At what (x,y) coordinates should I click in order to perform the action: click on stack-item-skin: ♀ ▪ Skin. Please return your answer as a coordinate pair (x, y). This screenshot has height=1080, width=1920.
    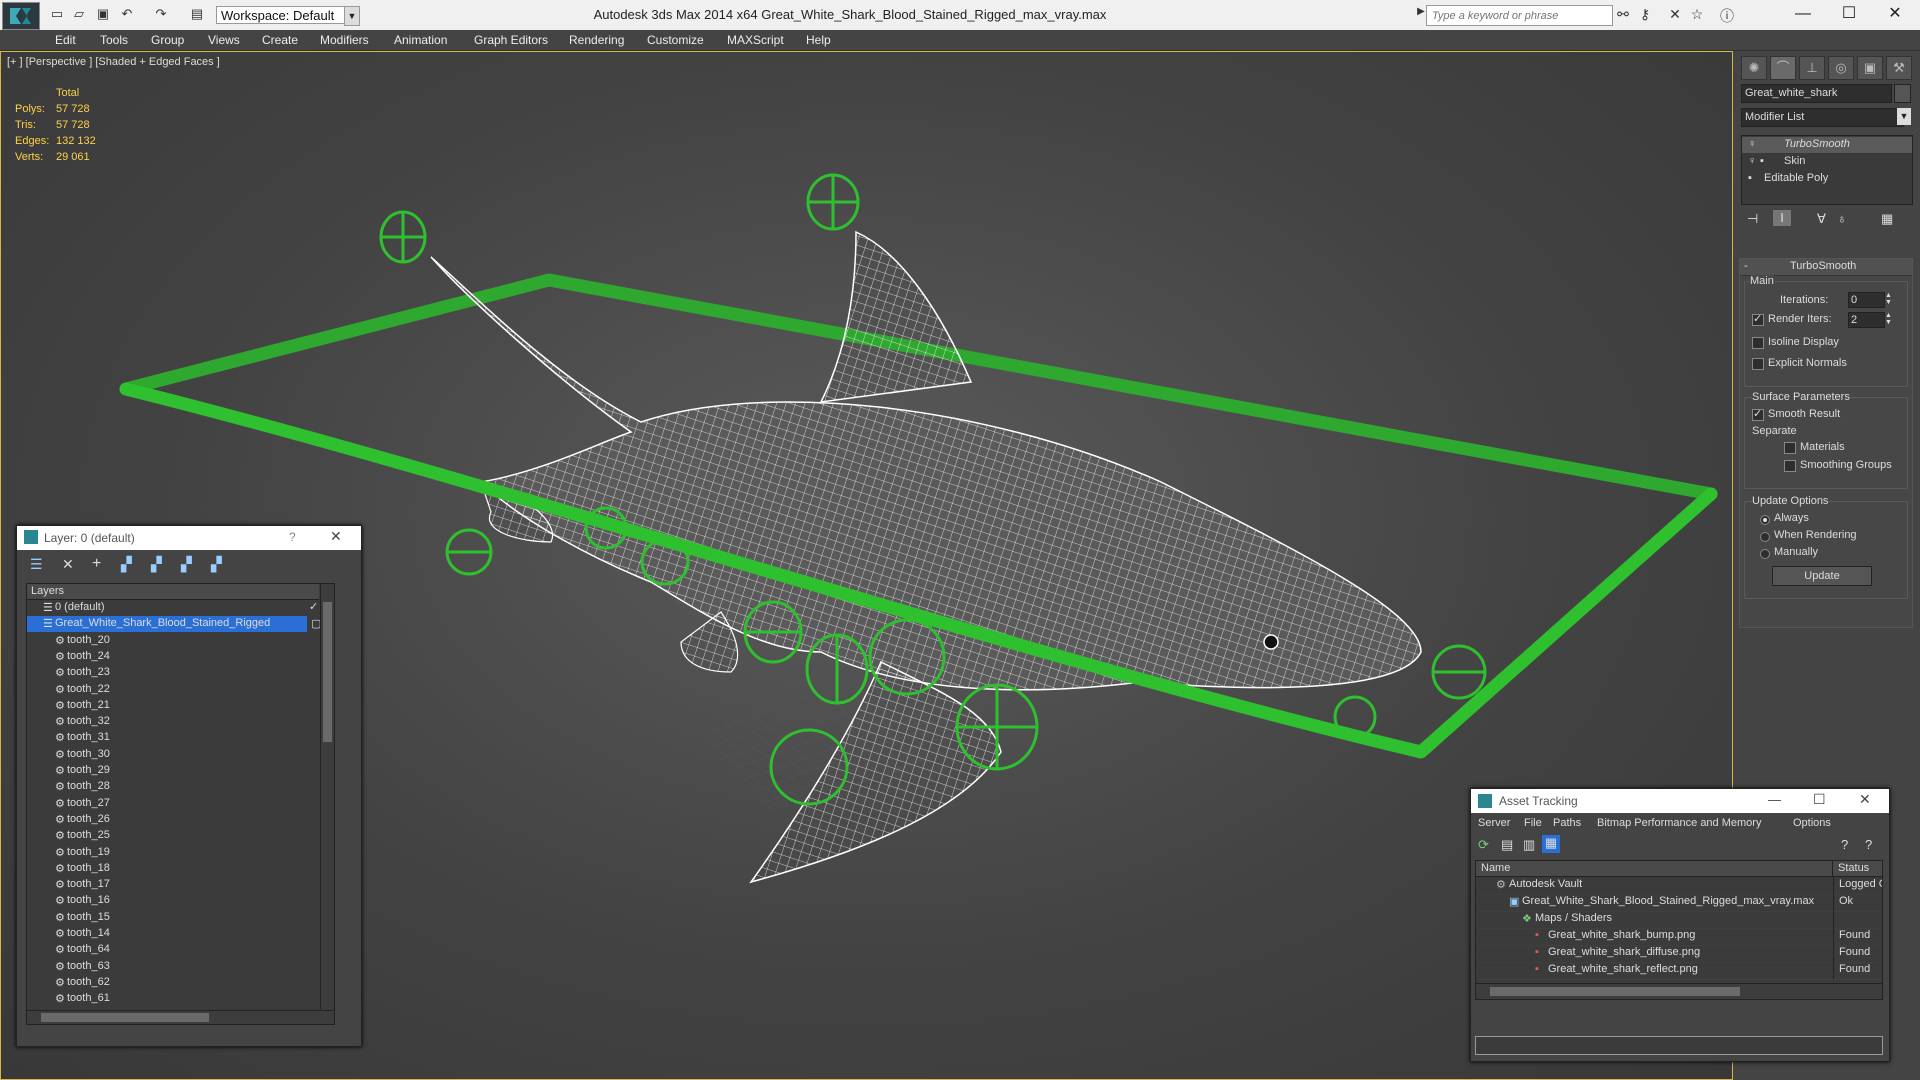
    Looking at the image, I should click on (1827, 162).